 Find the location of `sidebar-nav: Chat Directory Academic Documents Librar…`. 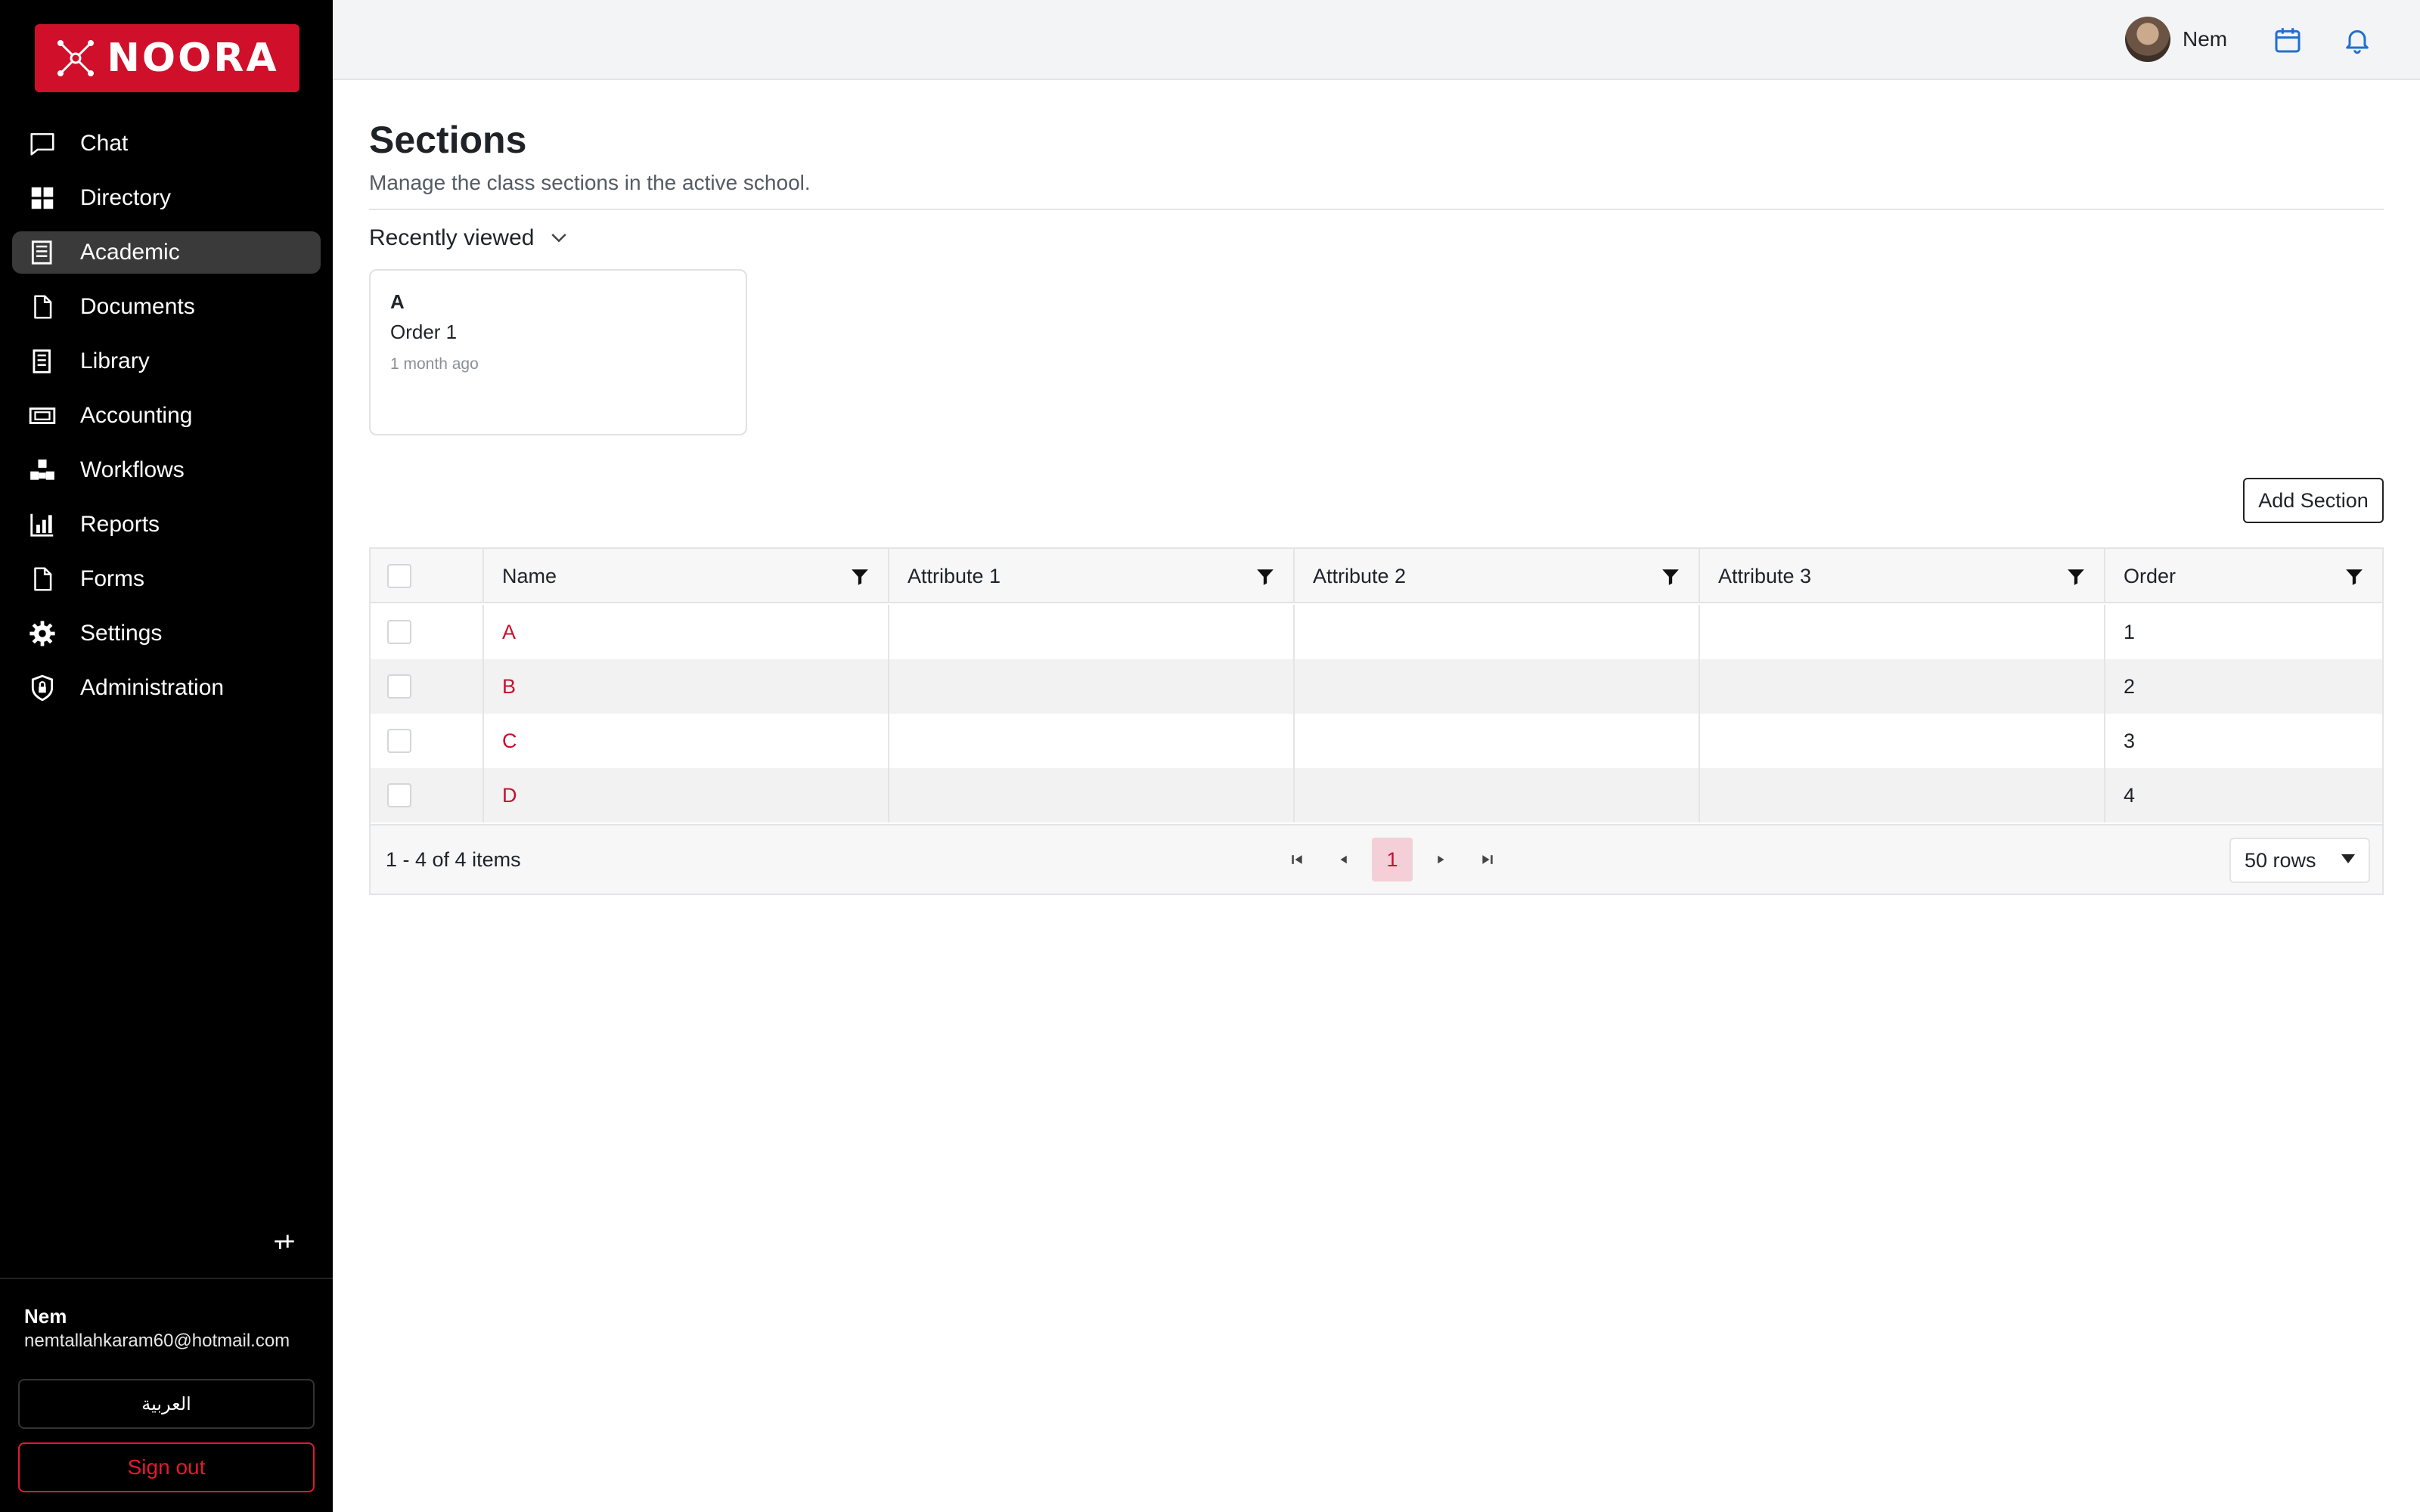

sidebar-nav: Chat Directory Academic Documents Librar… is located at coordinates (166, 421).